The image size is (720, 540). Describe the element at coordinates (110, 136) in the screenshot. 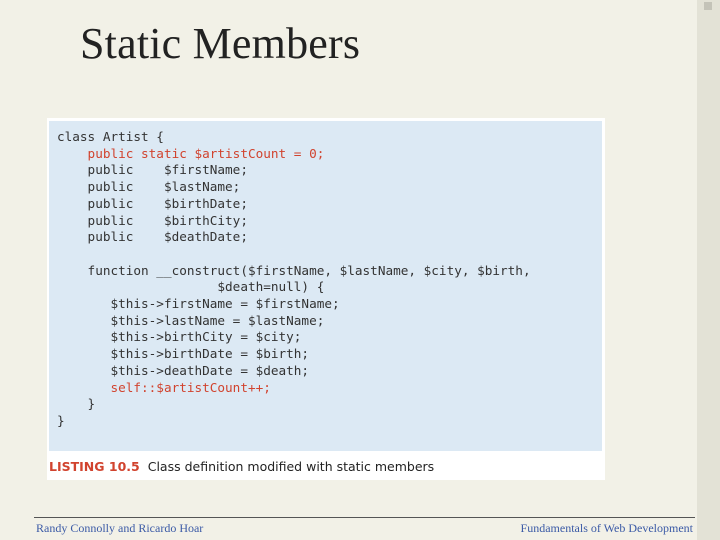

I see `code-line: class Artist {` at that location.